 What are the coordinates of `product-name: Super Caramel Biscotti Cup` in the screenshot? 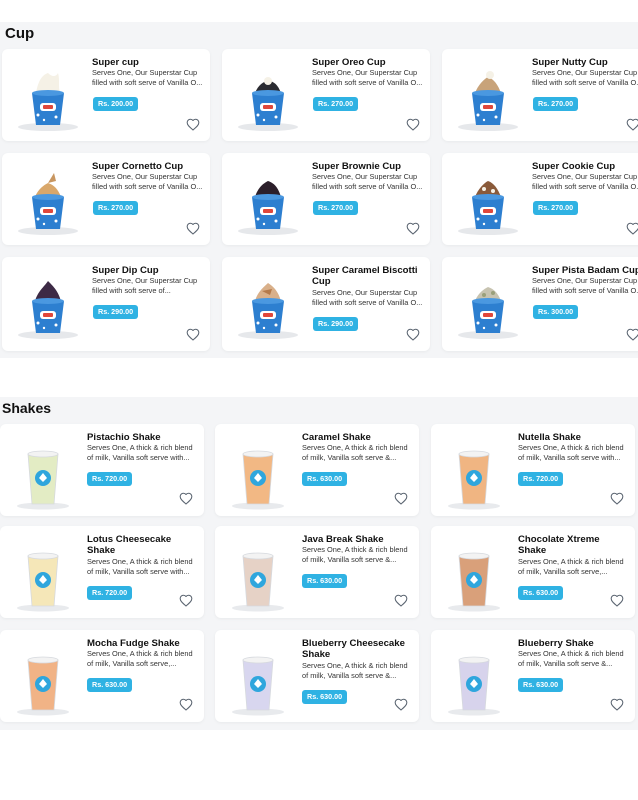 It's located at (365, 276).